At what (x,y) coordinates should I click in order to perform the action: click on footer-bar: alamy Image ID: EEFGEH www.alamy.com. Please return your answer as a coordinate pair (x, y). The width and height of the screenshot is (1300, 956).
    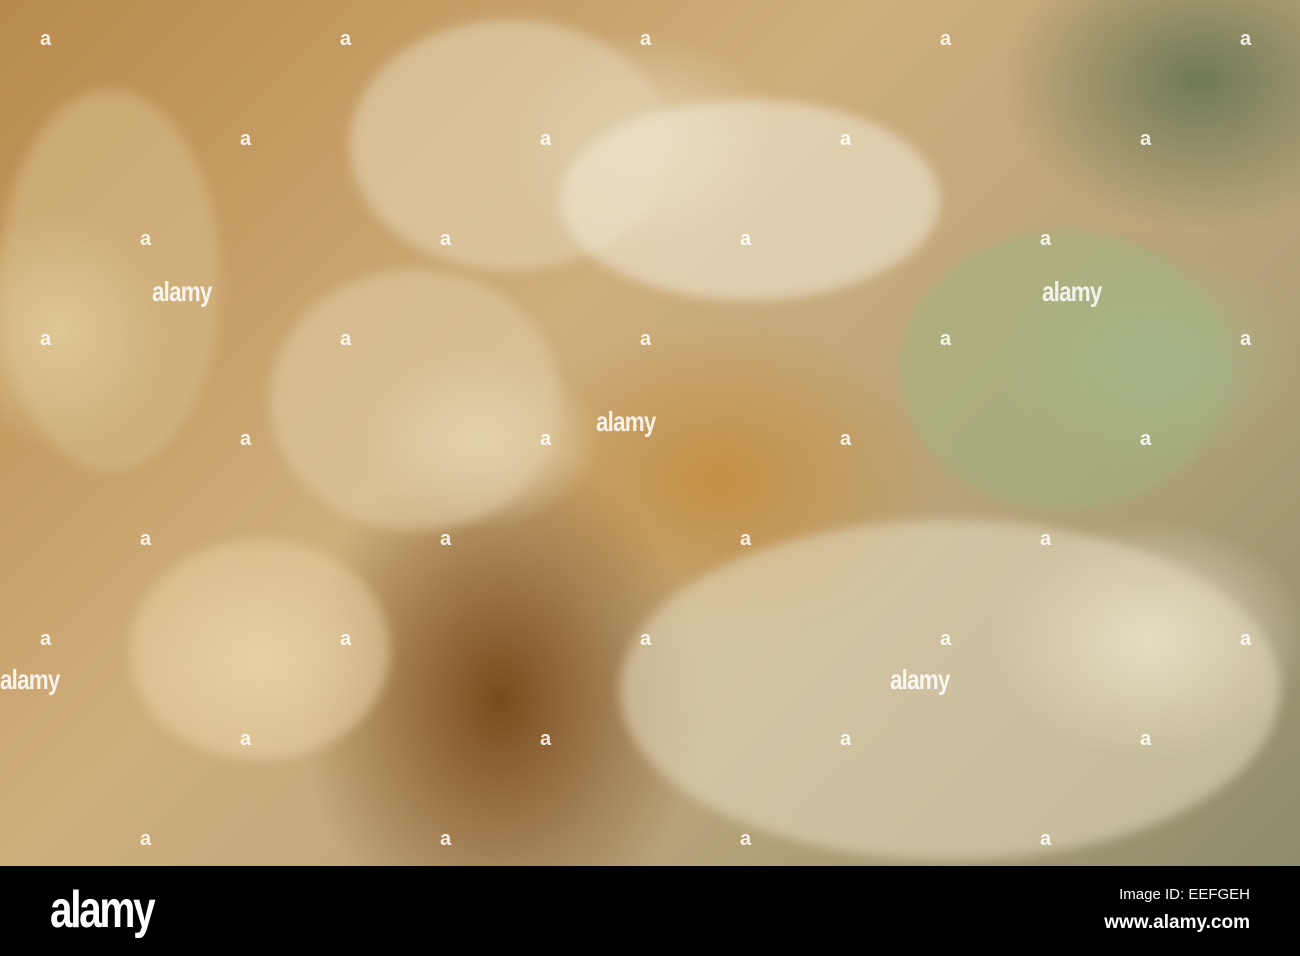
    Looking at the image, I should click on (650, 911).